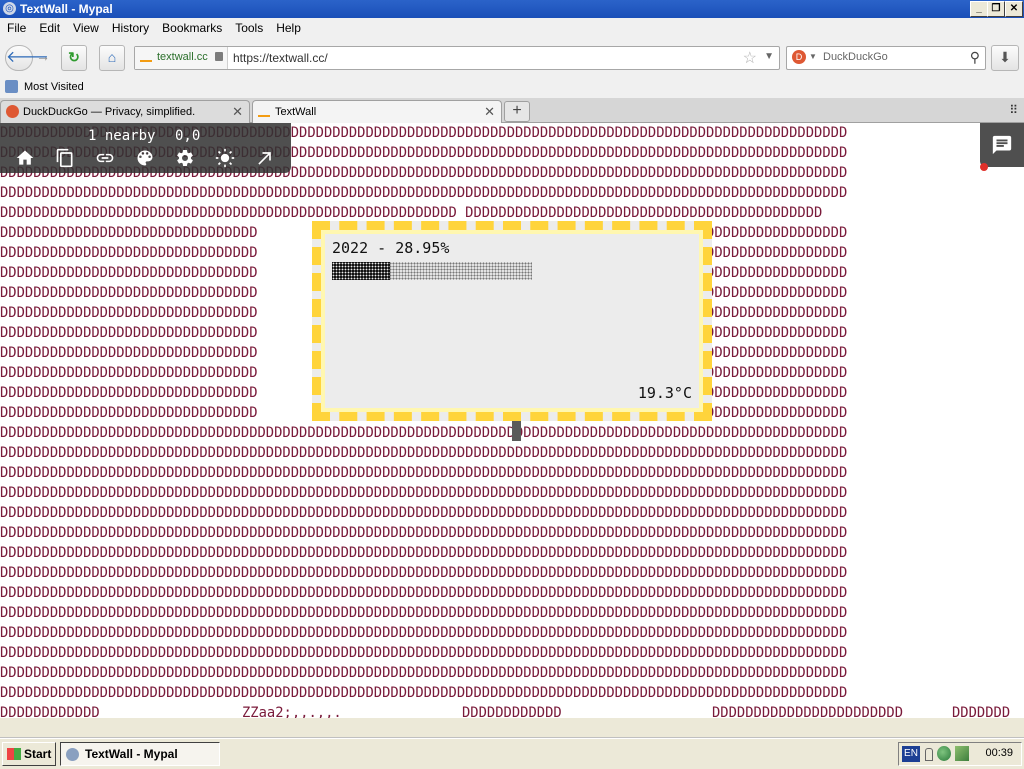 Image resolution: width=1024 pixels, height=769 pixels. I want to click on home-icon, so click(25, 158).